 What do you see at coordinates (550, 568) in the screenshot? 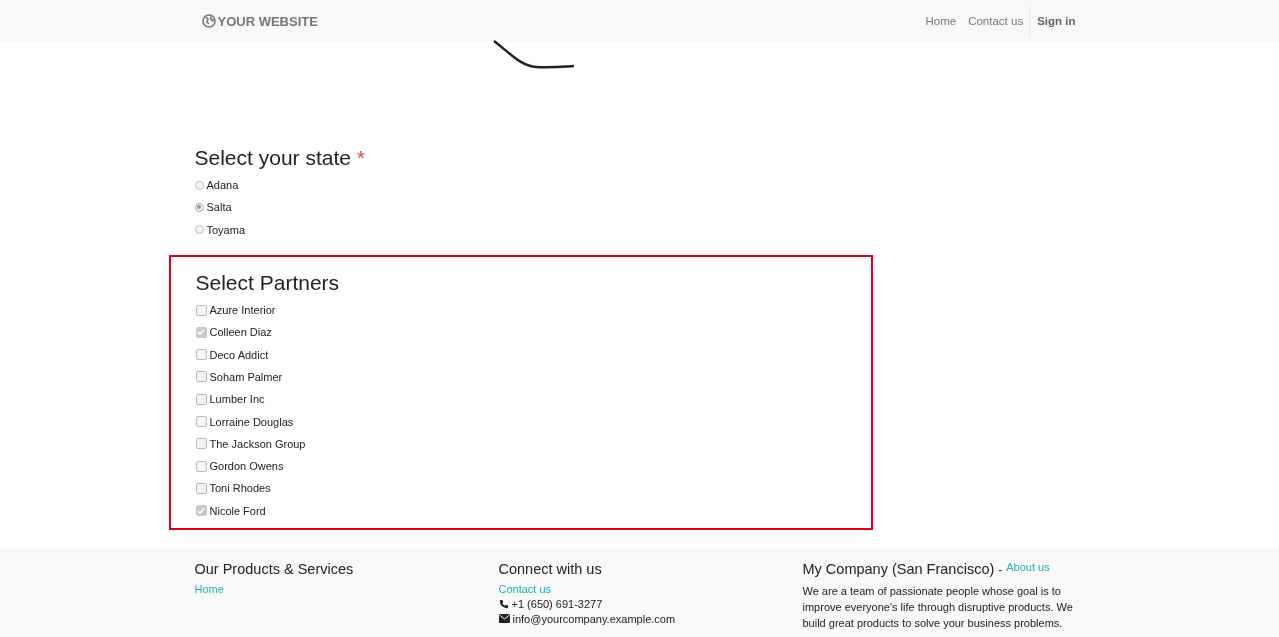
I see `footer-heading: Connect with us` at bounding box center [550, 568].